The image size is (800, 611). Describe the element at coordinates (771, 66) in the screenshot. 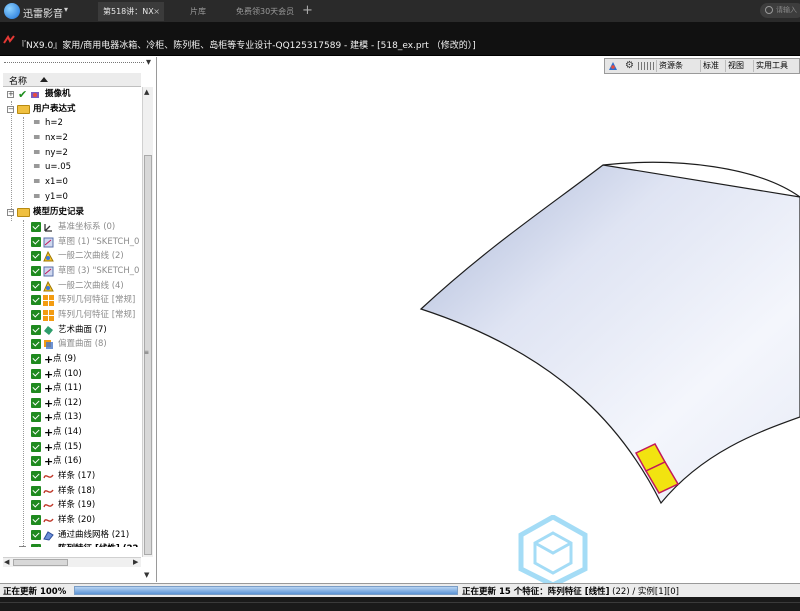

I see `utility-button: 实用工具` at that location.